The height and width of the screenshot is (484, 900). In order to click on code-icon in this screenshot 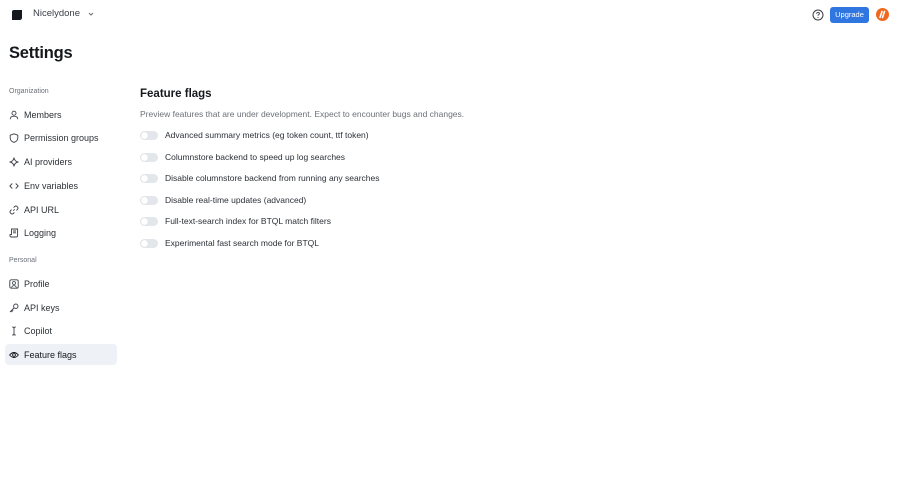, I will do `click(14, 185)`.